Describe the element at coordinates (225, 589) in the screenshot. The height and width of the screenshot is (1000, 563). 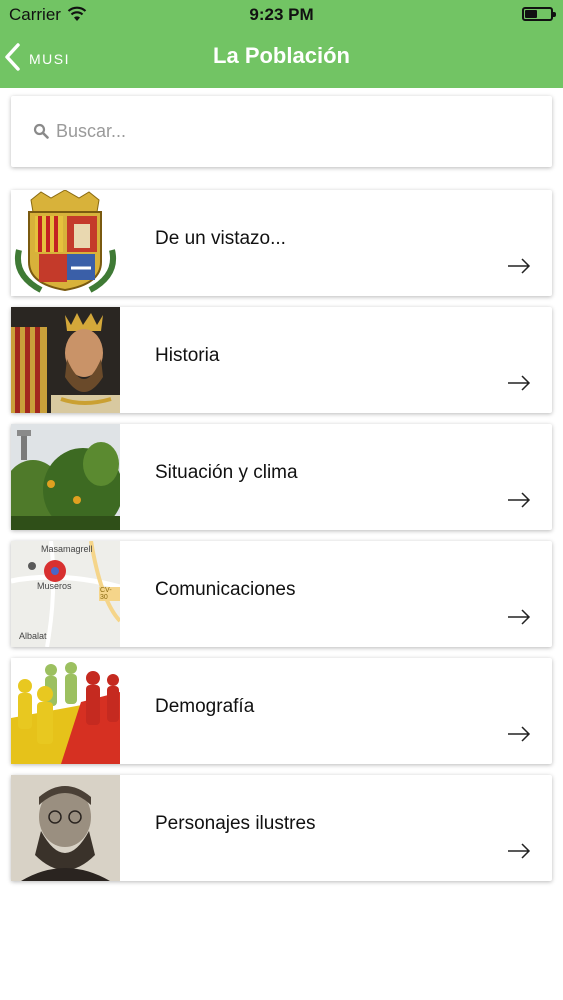
I see `item-label: Comunicaciones` at that location.